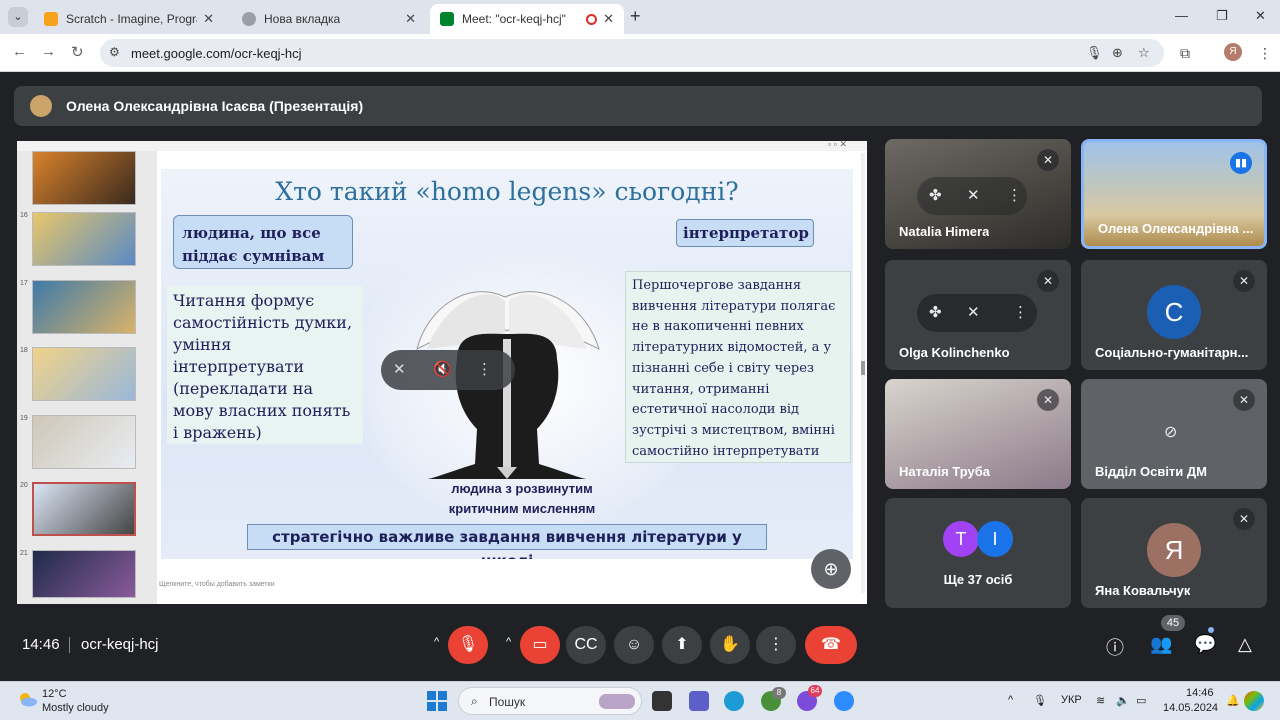 This screenshot has height=720, width=1280. Describe the element at coordinates (54, 694) in the screenshot. I see `weather-temperature: 12°C` at that location.